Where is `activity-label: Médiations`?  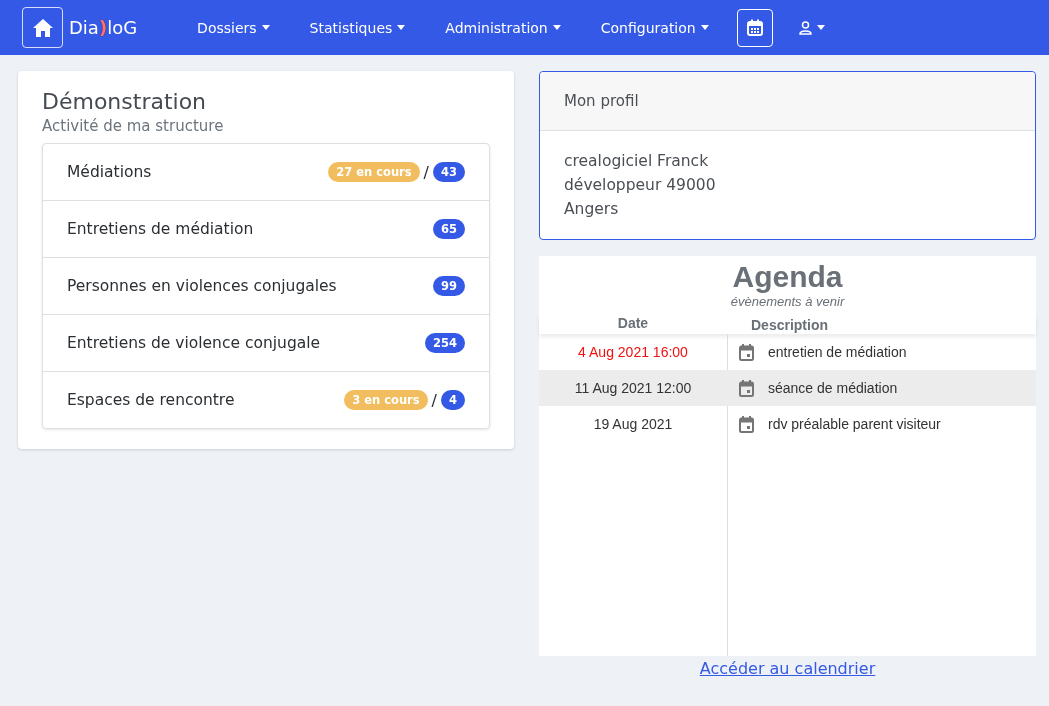 activity-label: Médiations is located at coordinates (109, 172).